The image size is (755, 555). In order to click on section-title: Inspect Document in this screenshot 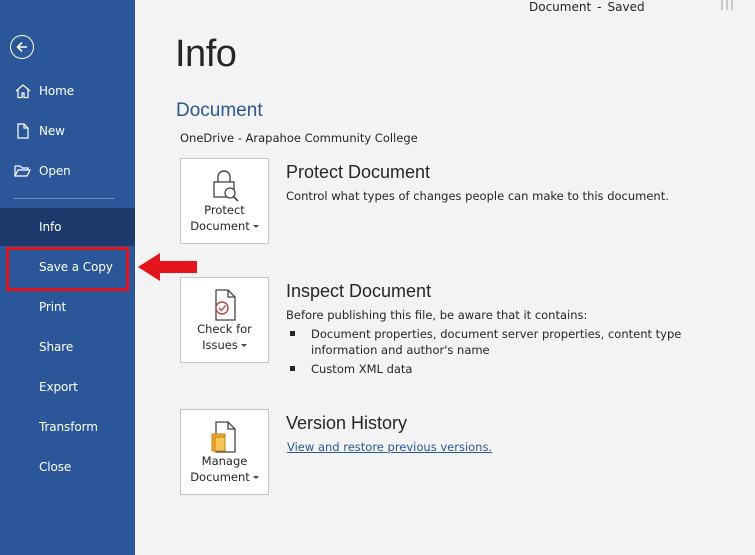, I will do `click(359, 291)`.